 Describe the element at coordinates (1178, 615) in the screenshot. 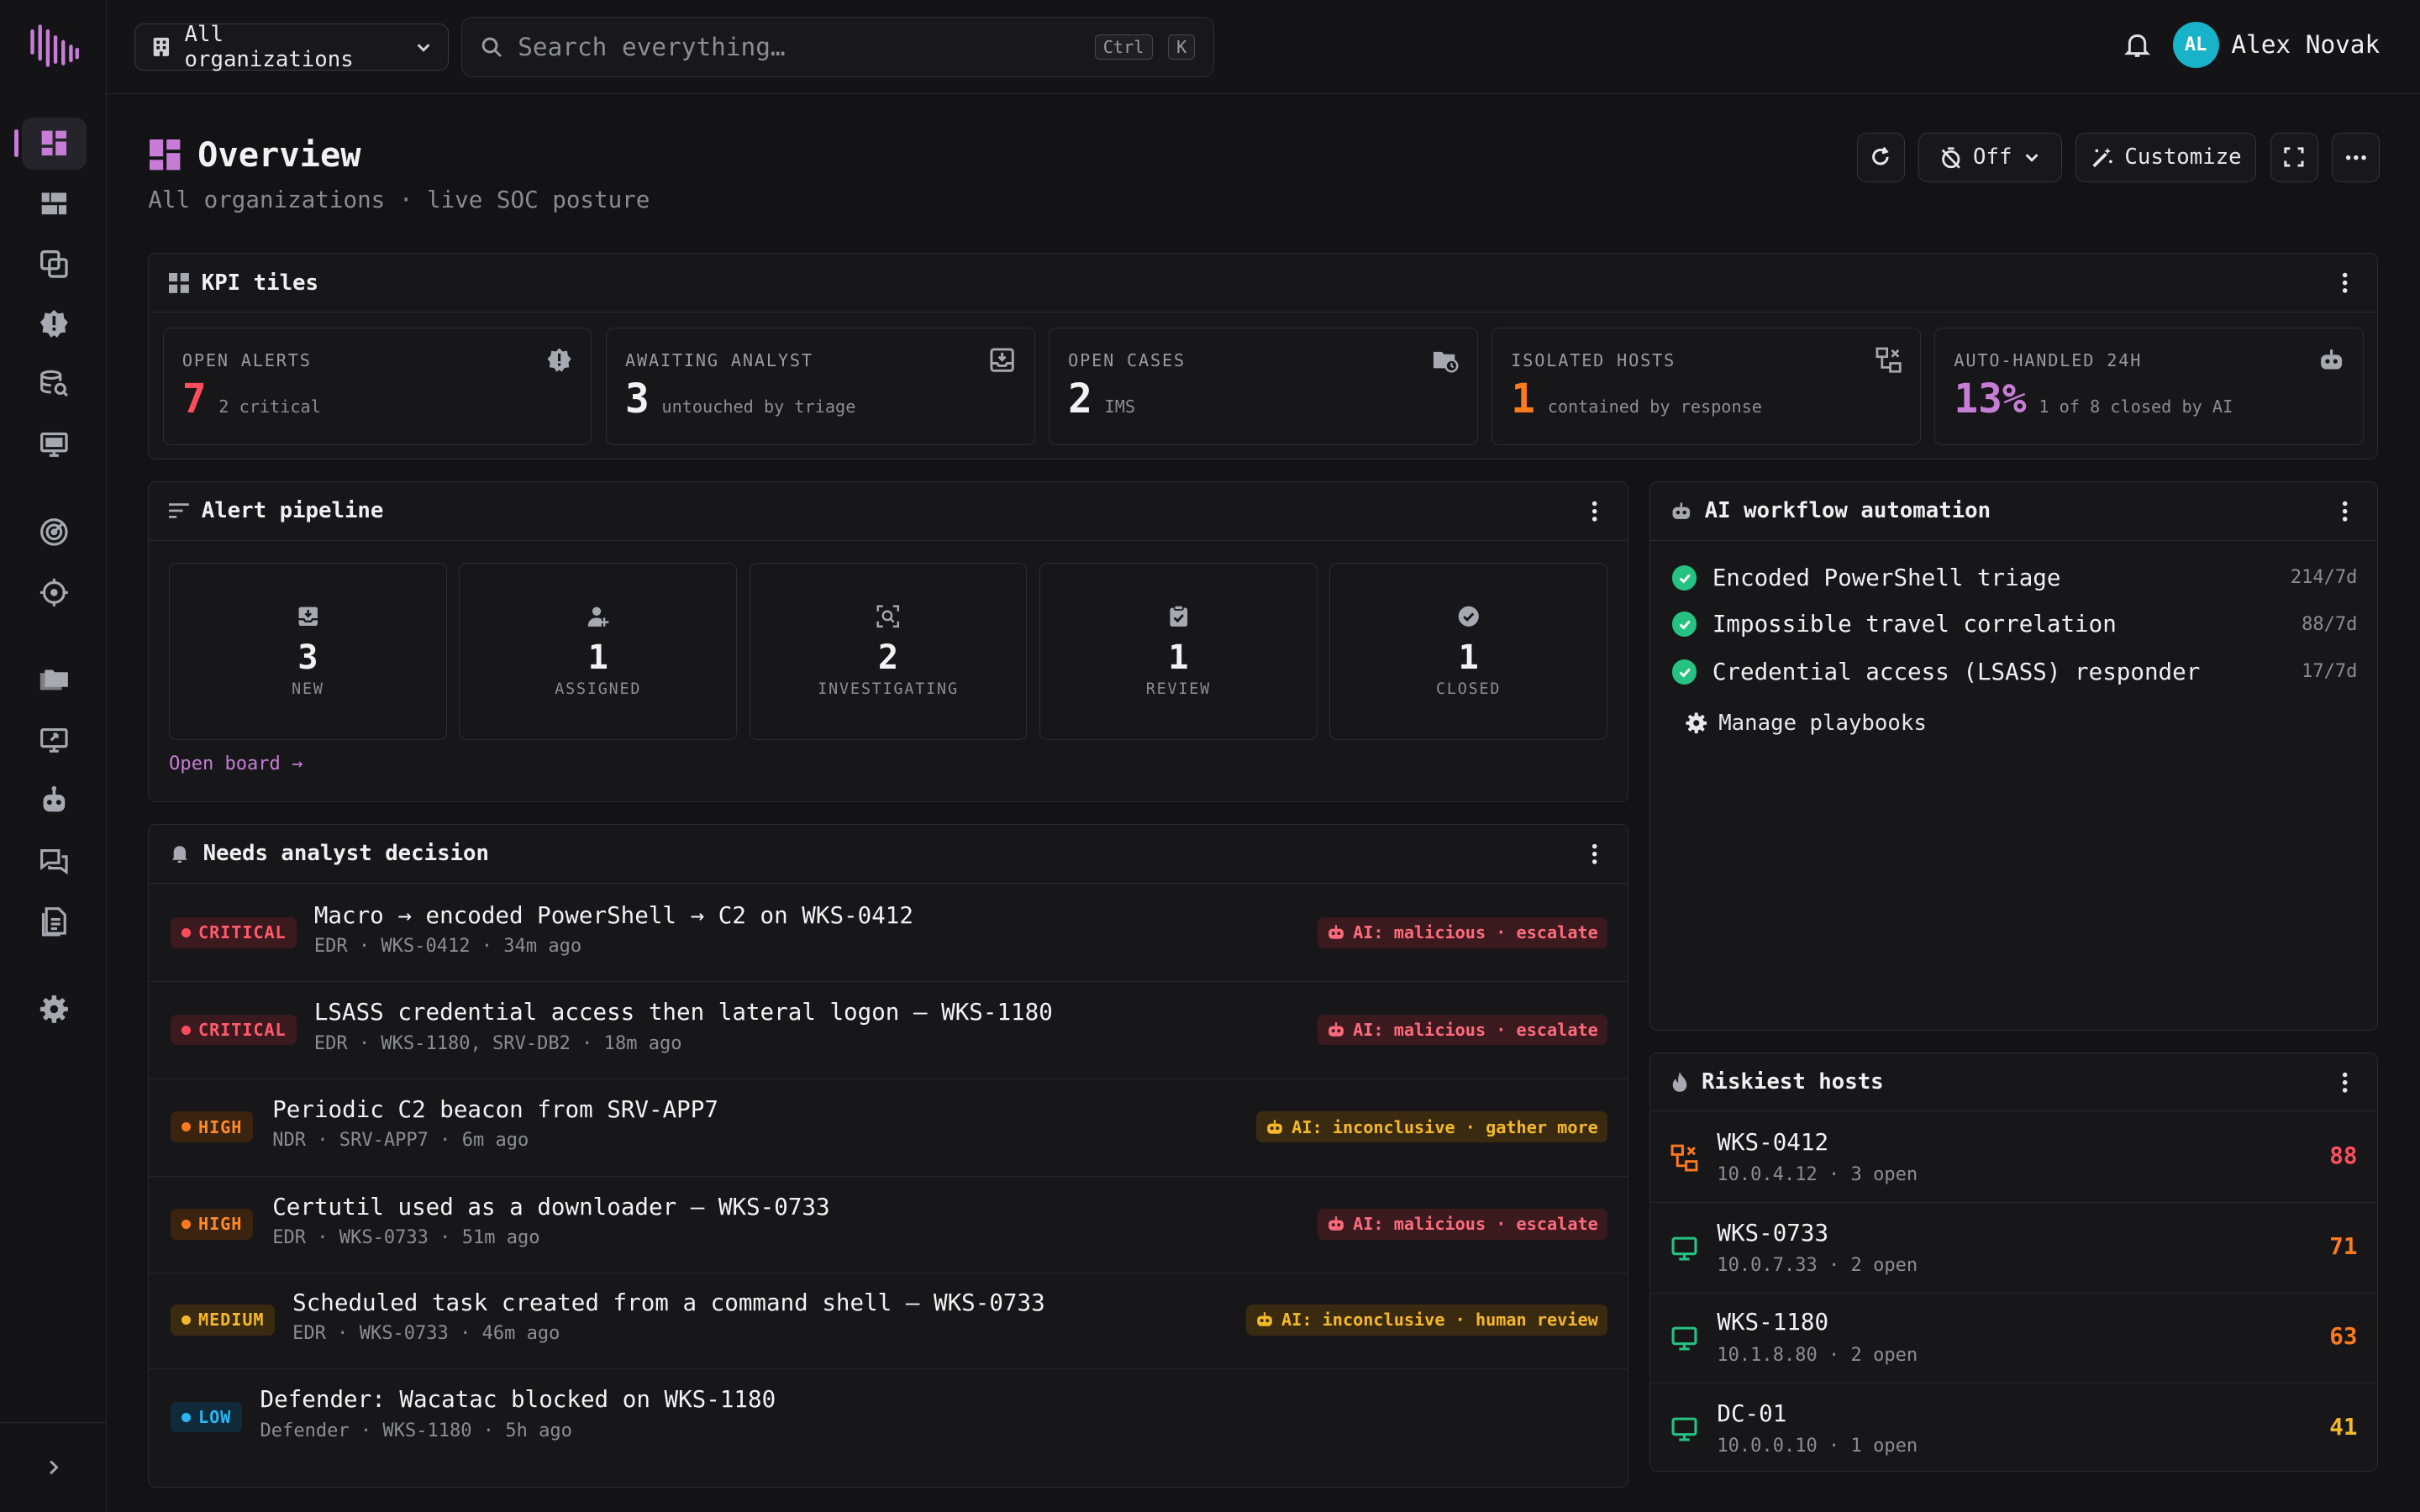

I see `clipboard-check-icon` at that location.